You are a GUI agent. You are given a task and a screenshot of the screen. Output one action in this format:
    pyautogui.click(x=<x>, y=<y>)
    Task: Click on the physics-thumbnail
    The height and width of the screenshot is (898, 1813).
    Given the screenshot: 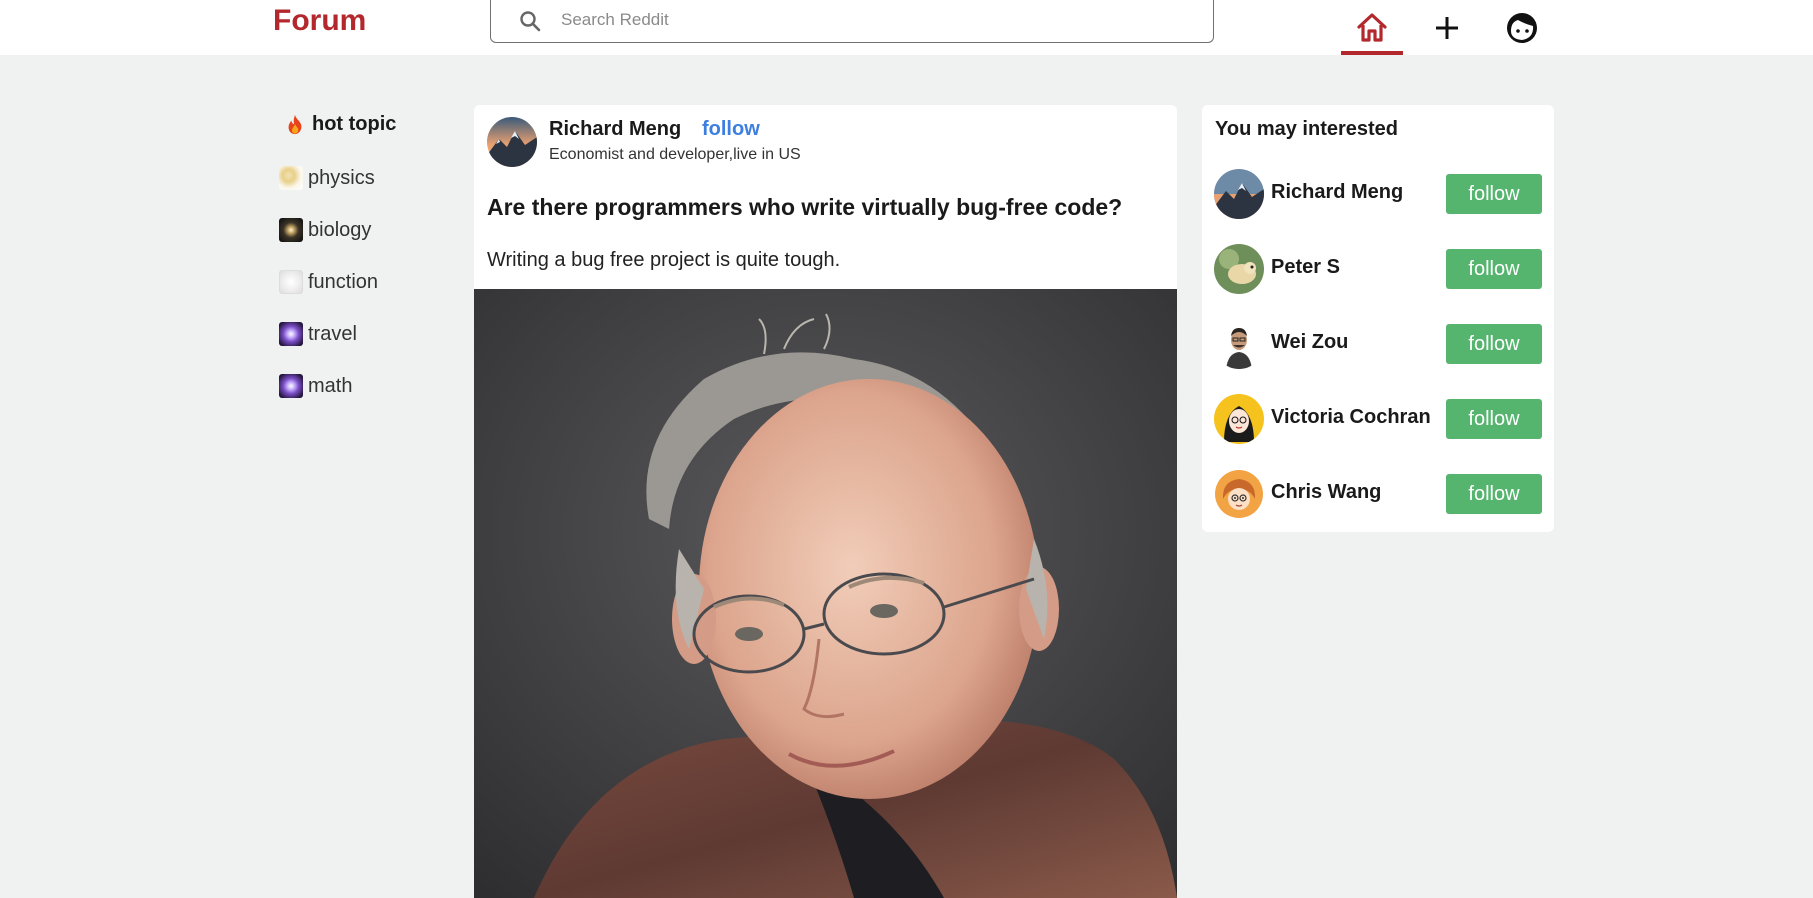 What is the action you would take?
    pyautogui.click(x=291, y=178)
    